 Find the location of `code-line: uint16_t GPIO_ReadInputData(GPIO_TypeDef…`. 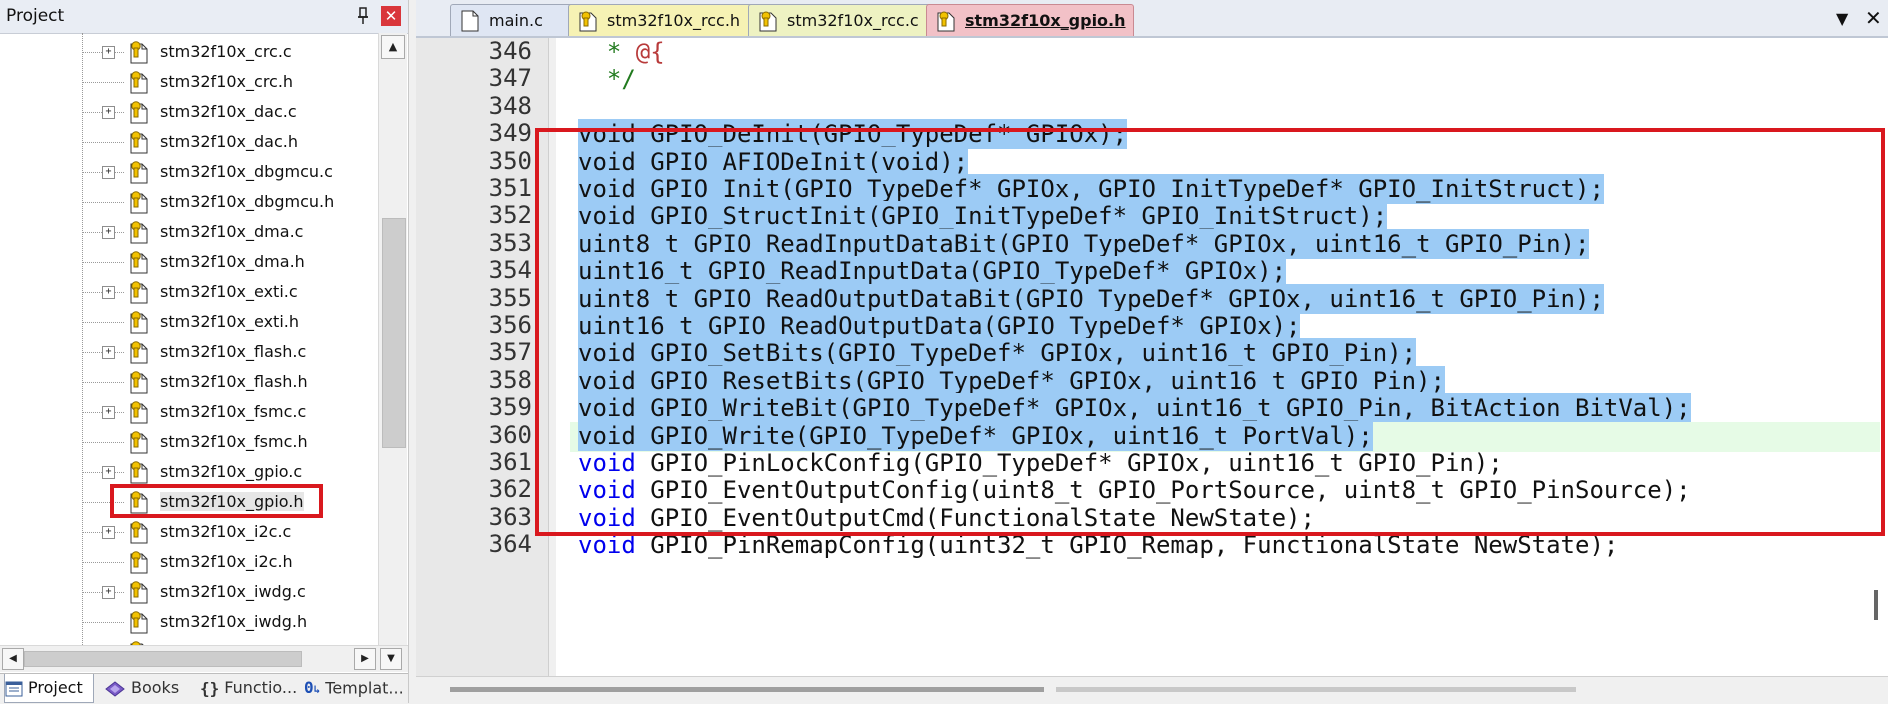

code-line: uint16_t GPIO_ReadInputData(GPIO_TypeDef… is located at coordinates (932, 271).